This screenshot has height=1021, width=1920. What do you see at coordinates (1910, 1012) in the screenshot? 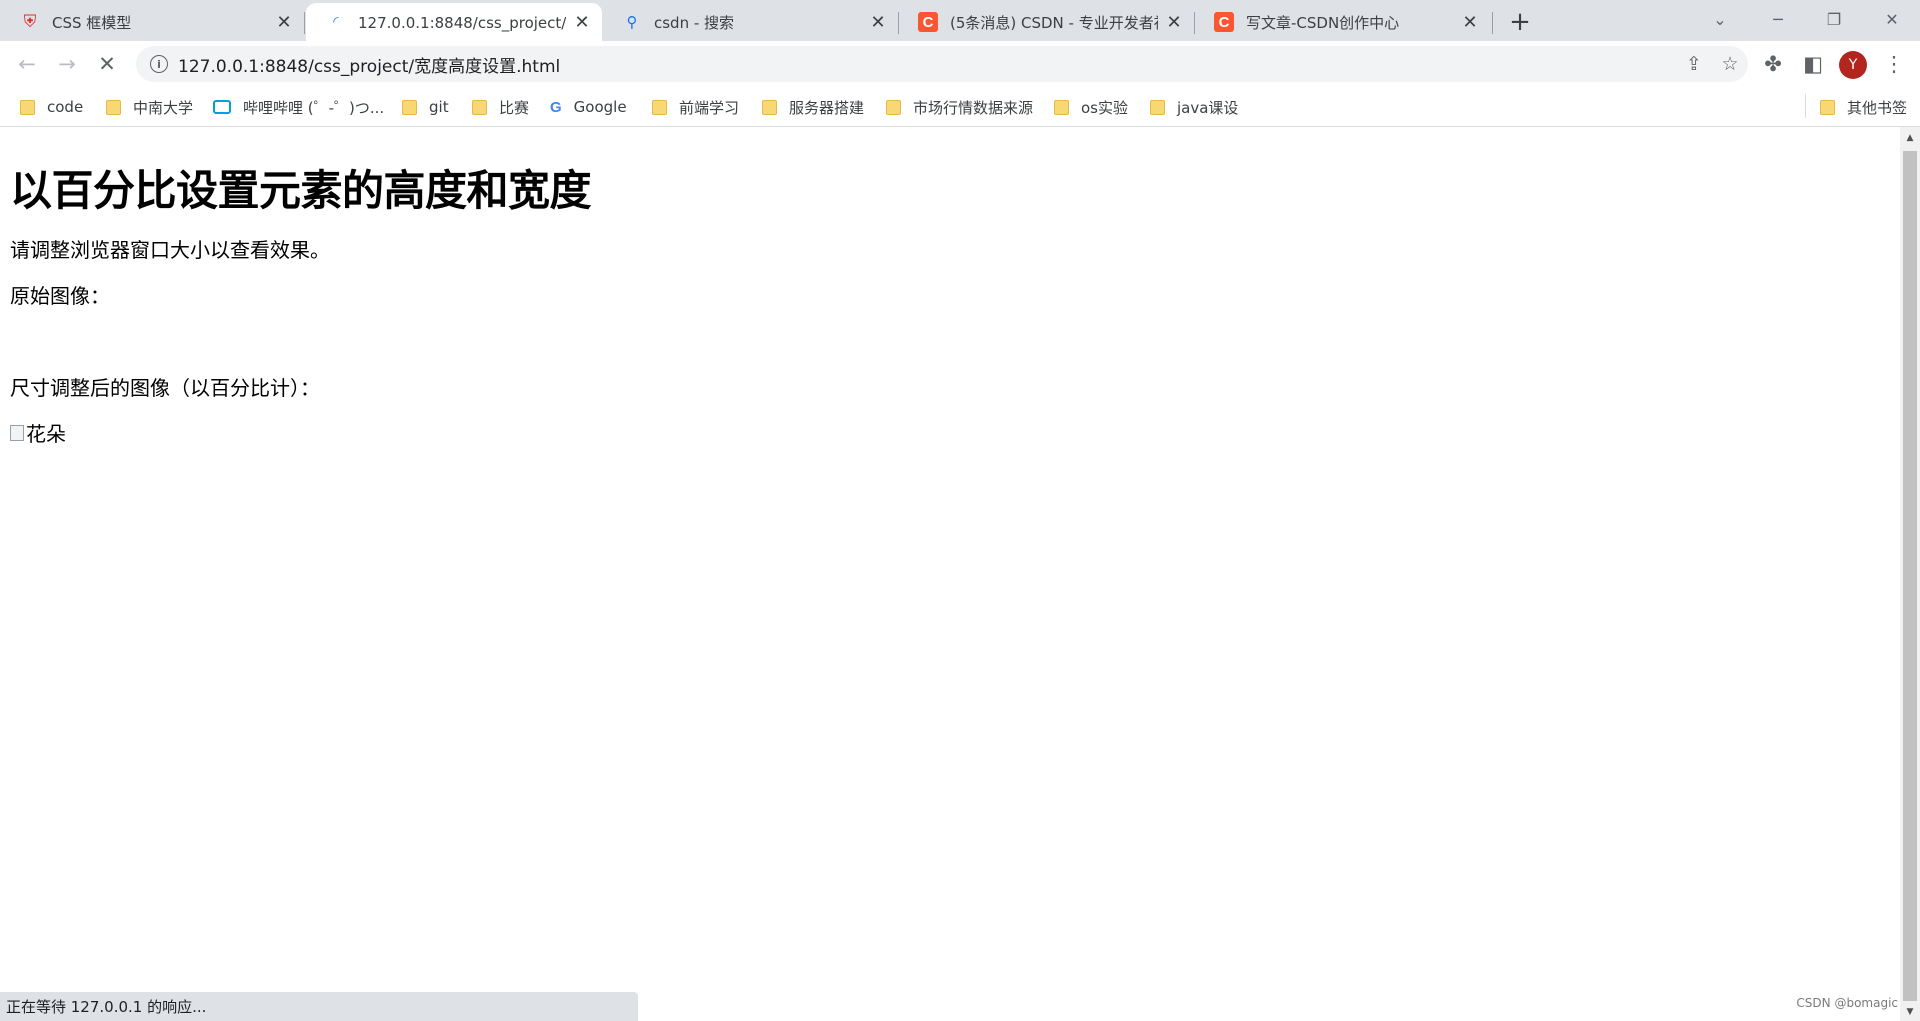
I see `scroll-down-arrow-icon: ▼` at bounding box center [1910, 1012].